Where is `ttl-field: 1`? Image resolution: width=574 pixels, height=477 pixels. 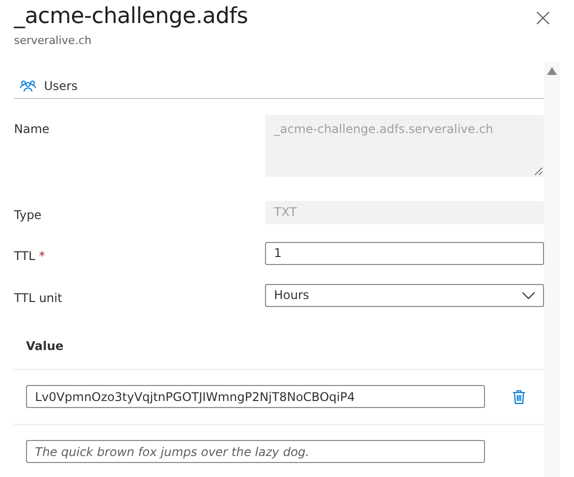 ttl-field: 1 is located at coordinates (404, 253).